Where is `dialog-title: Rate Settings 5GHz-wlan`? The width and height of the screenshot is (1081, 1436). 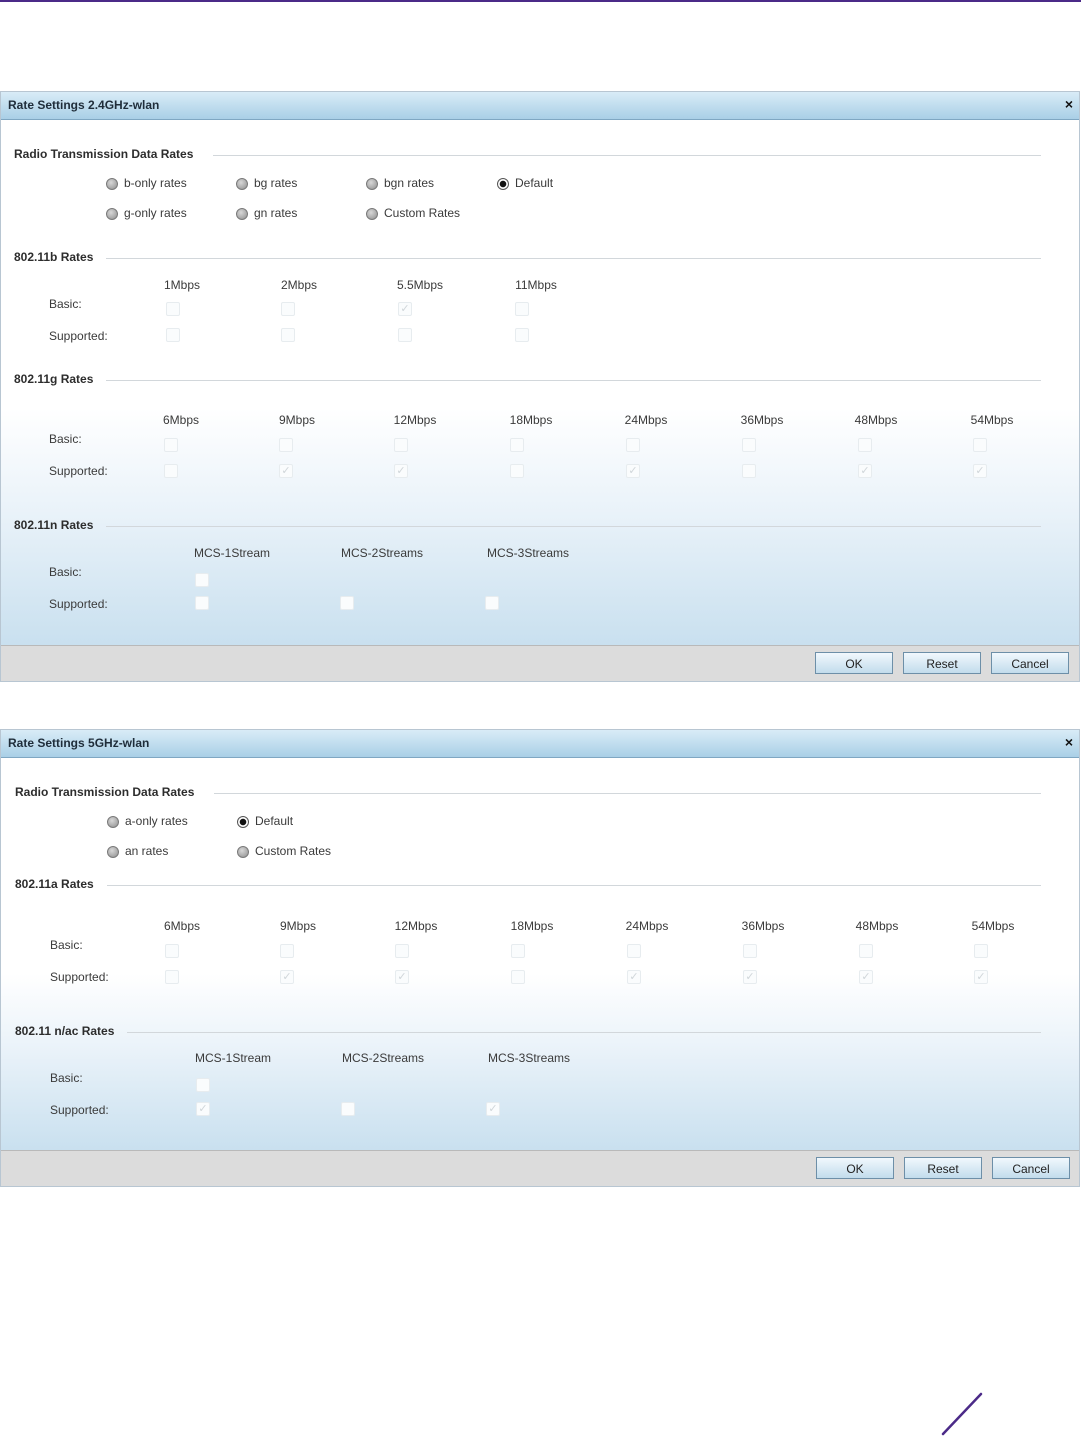 dialog-title: Rate Settings 5GHz-wlan is located at coordinates (79, 743).